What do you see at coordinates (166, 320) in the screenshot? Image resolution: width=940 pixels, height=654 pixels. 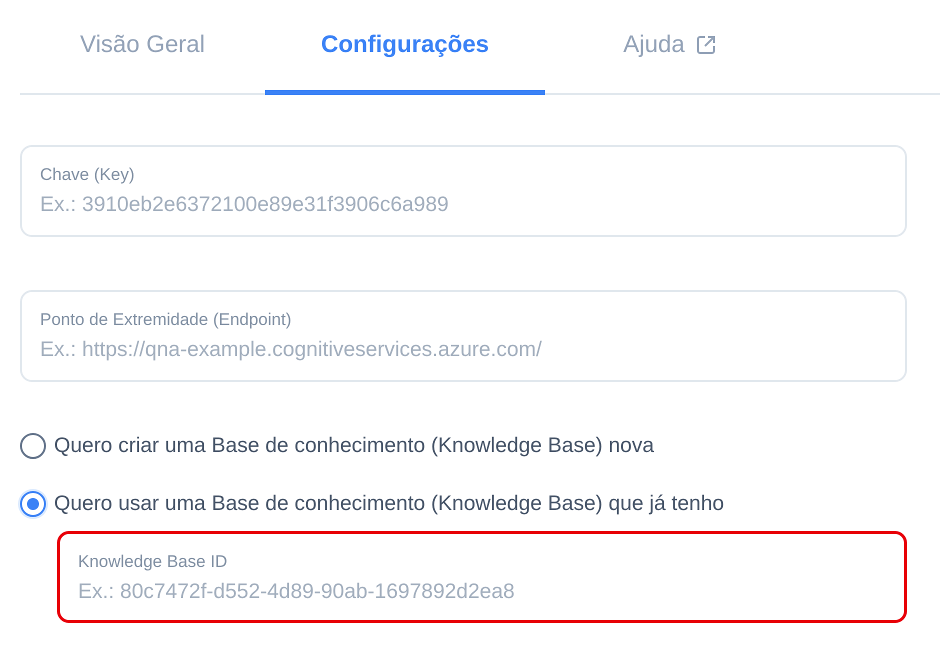 I see `field-label: Ponto de Extremidade (Endpoint)` at bounding box center [166, 320].